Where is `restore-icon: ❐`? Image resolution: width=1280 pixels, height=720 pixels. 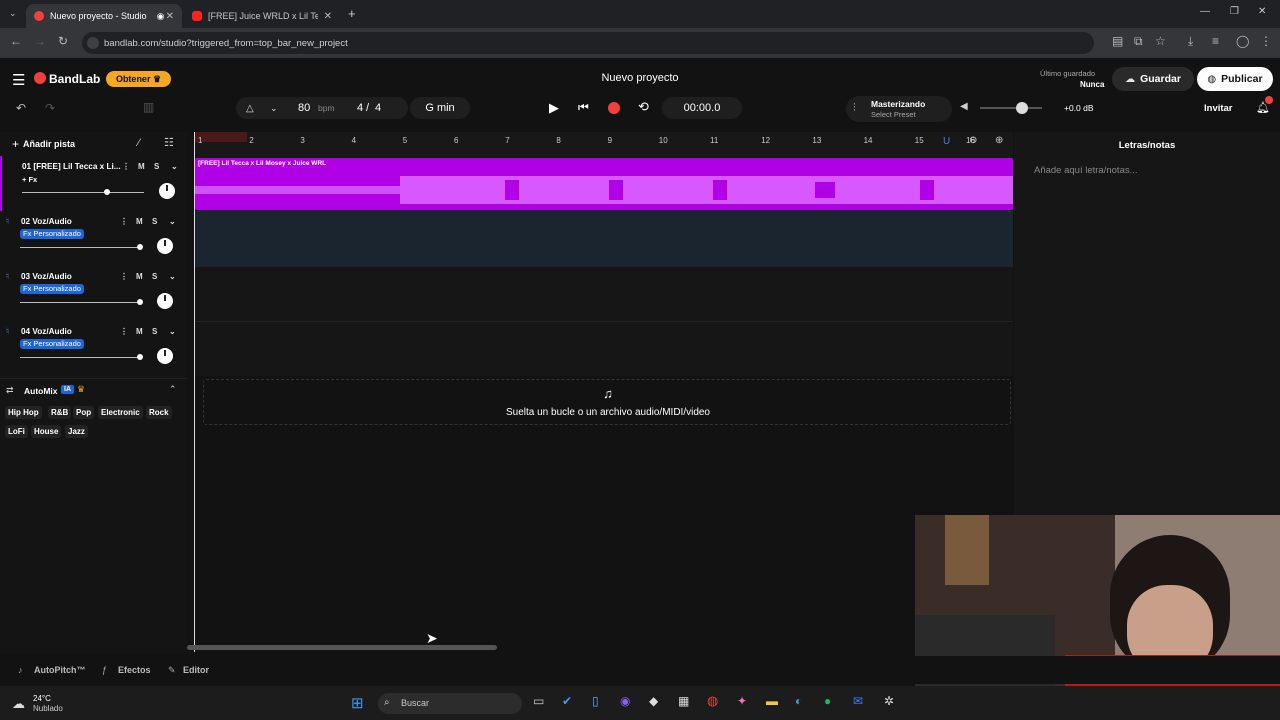
restore-icon: ❐ is located at coordinates (1234, 11).